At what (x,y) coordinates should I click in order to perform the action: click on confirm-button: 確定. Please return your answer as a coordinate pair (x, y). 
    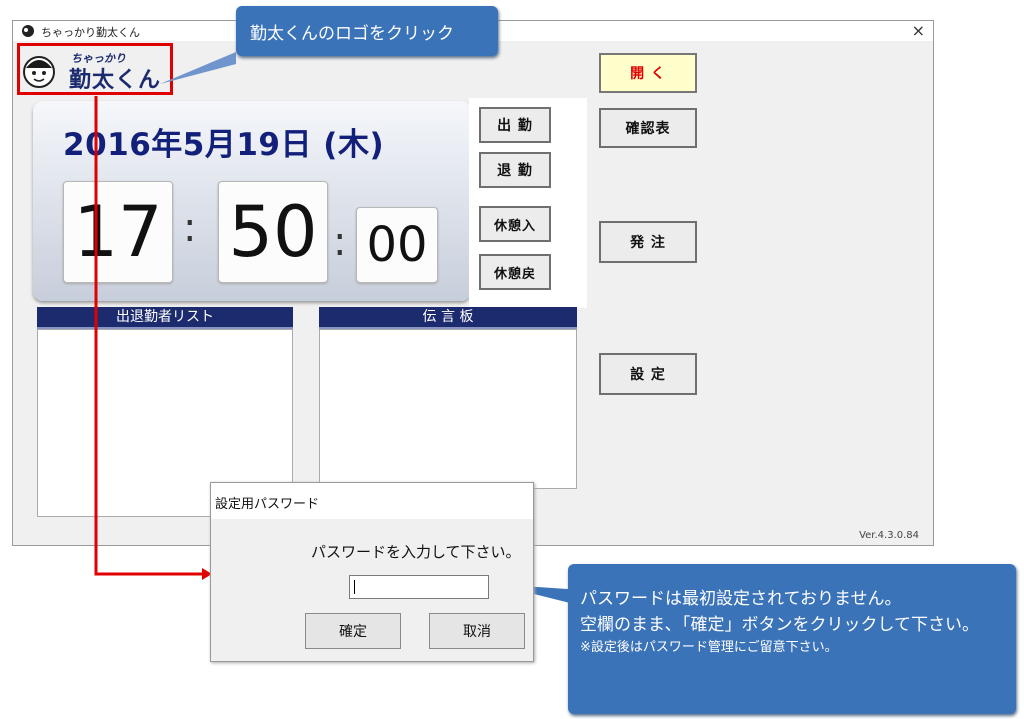
    Looking at the image, I should click on (353, 631).